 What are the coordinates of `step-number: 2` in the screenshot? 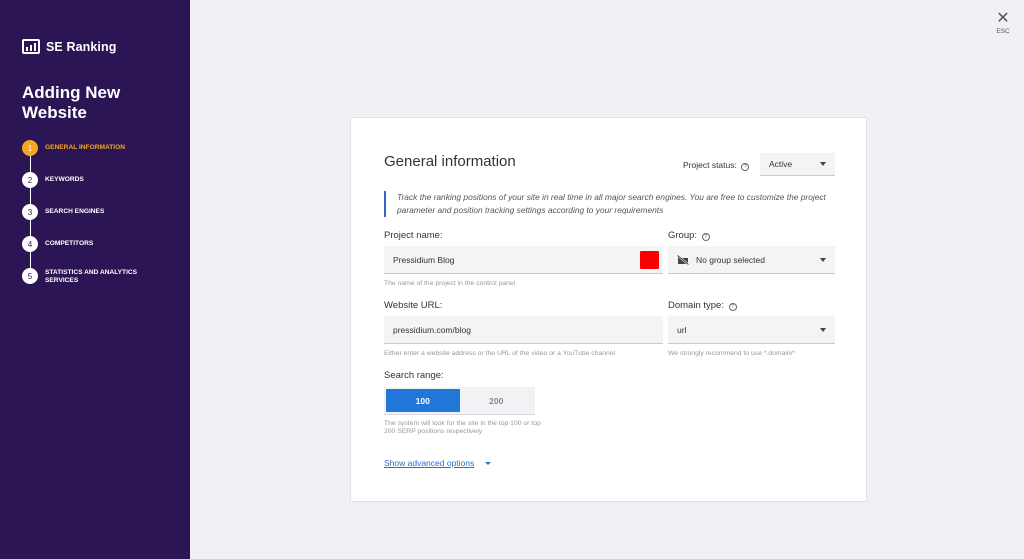 It's located at (30, 180).